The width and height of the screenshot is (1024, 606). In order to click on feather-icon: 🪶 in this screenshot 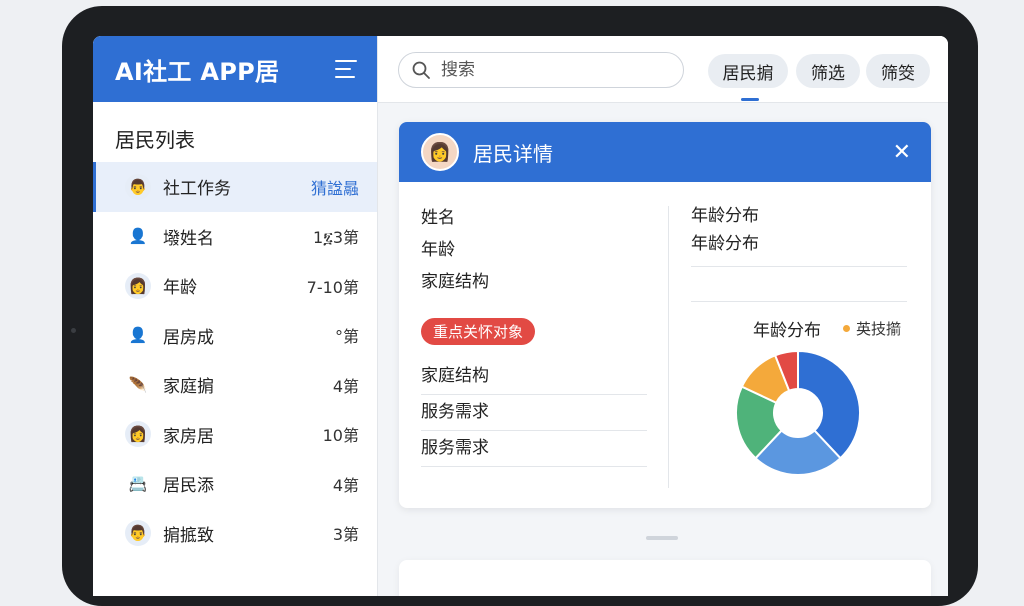, I will do `click(138, 384)`.